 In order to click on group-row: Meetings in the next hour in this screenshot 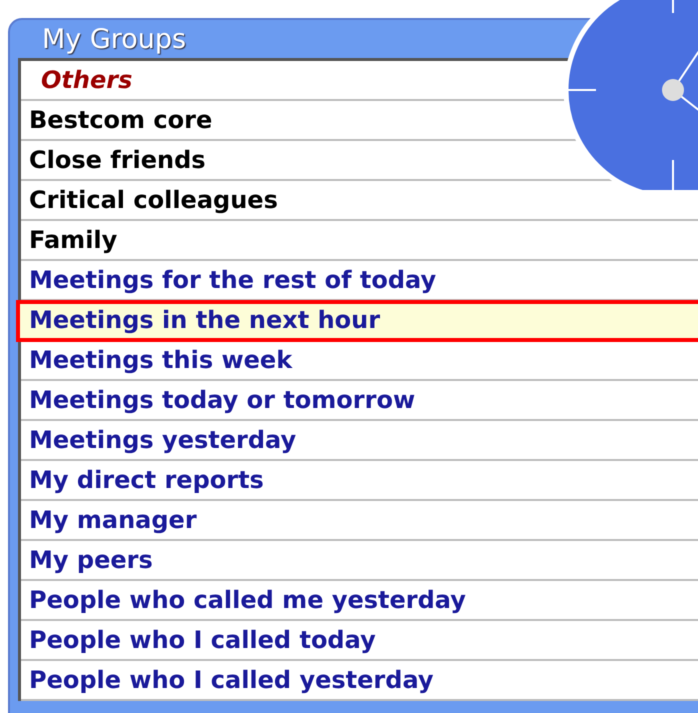, I will do `click(357, 321)`.